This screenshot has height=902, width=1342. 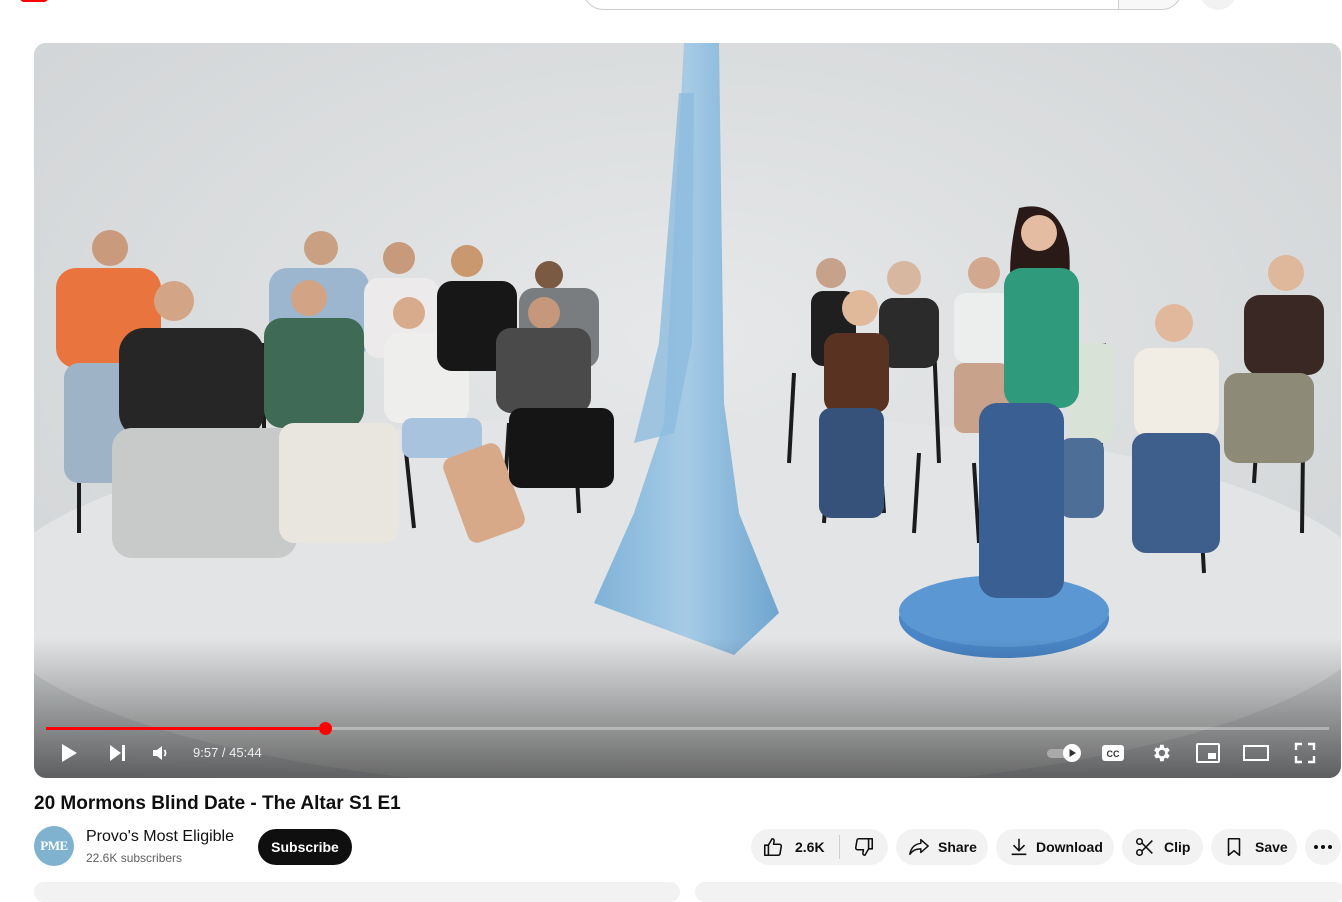 I want to click on clip-icon, so click(x=1144, y=847).